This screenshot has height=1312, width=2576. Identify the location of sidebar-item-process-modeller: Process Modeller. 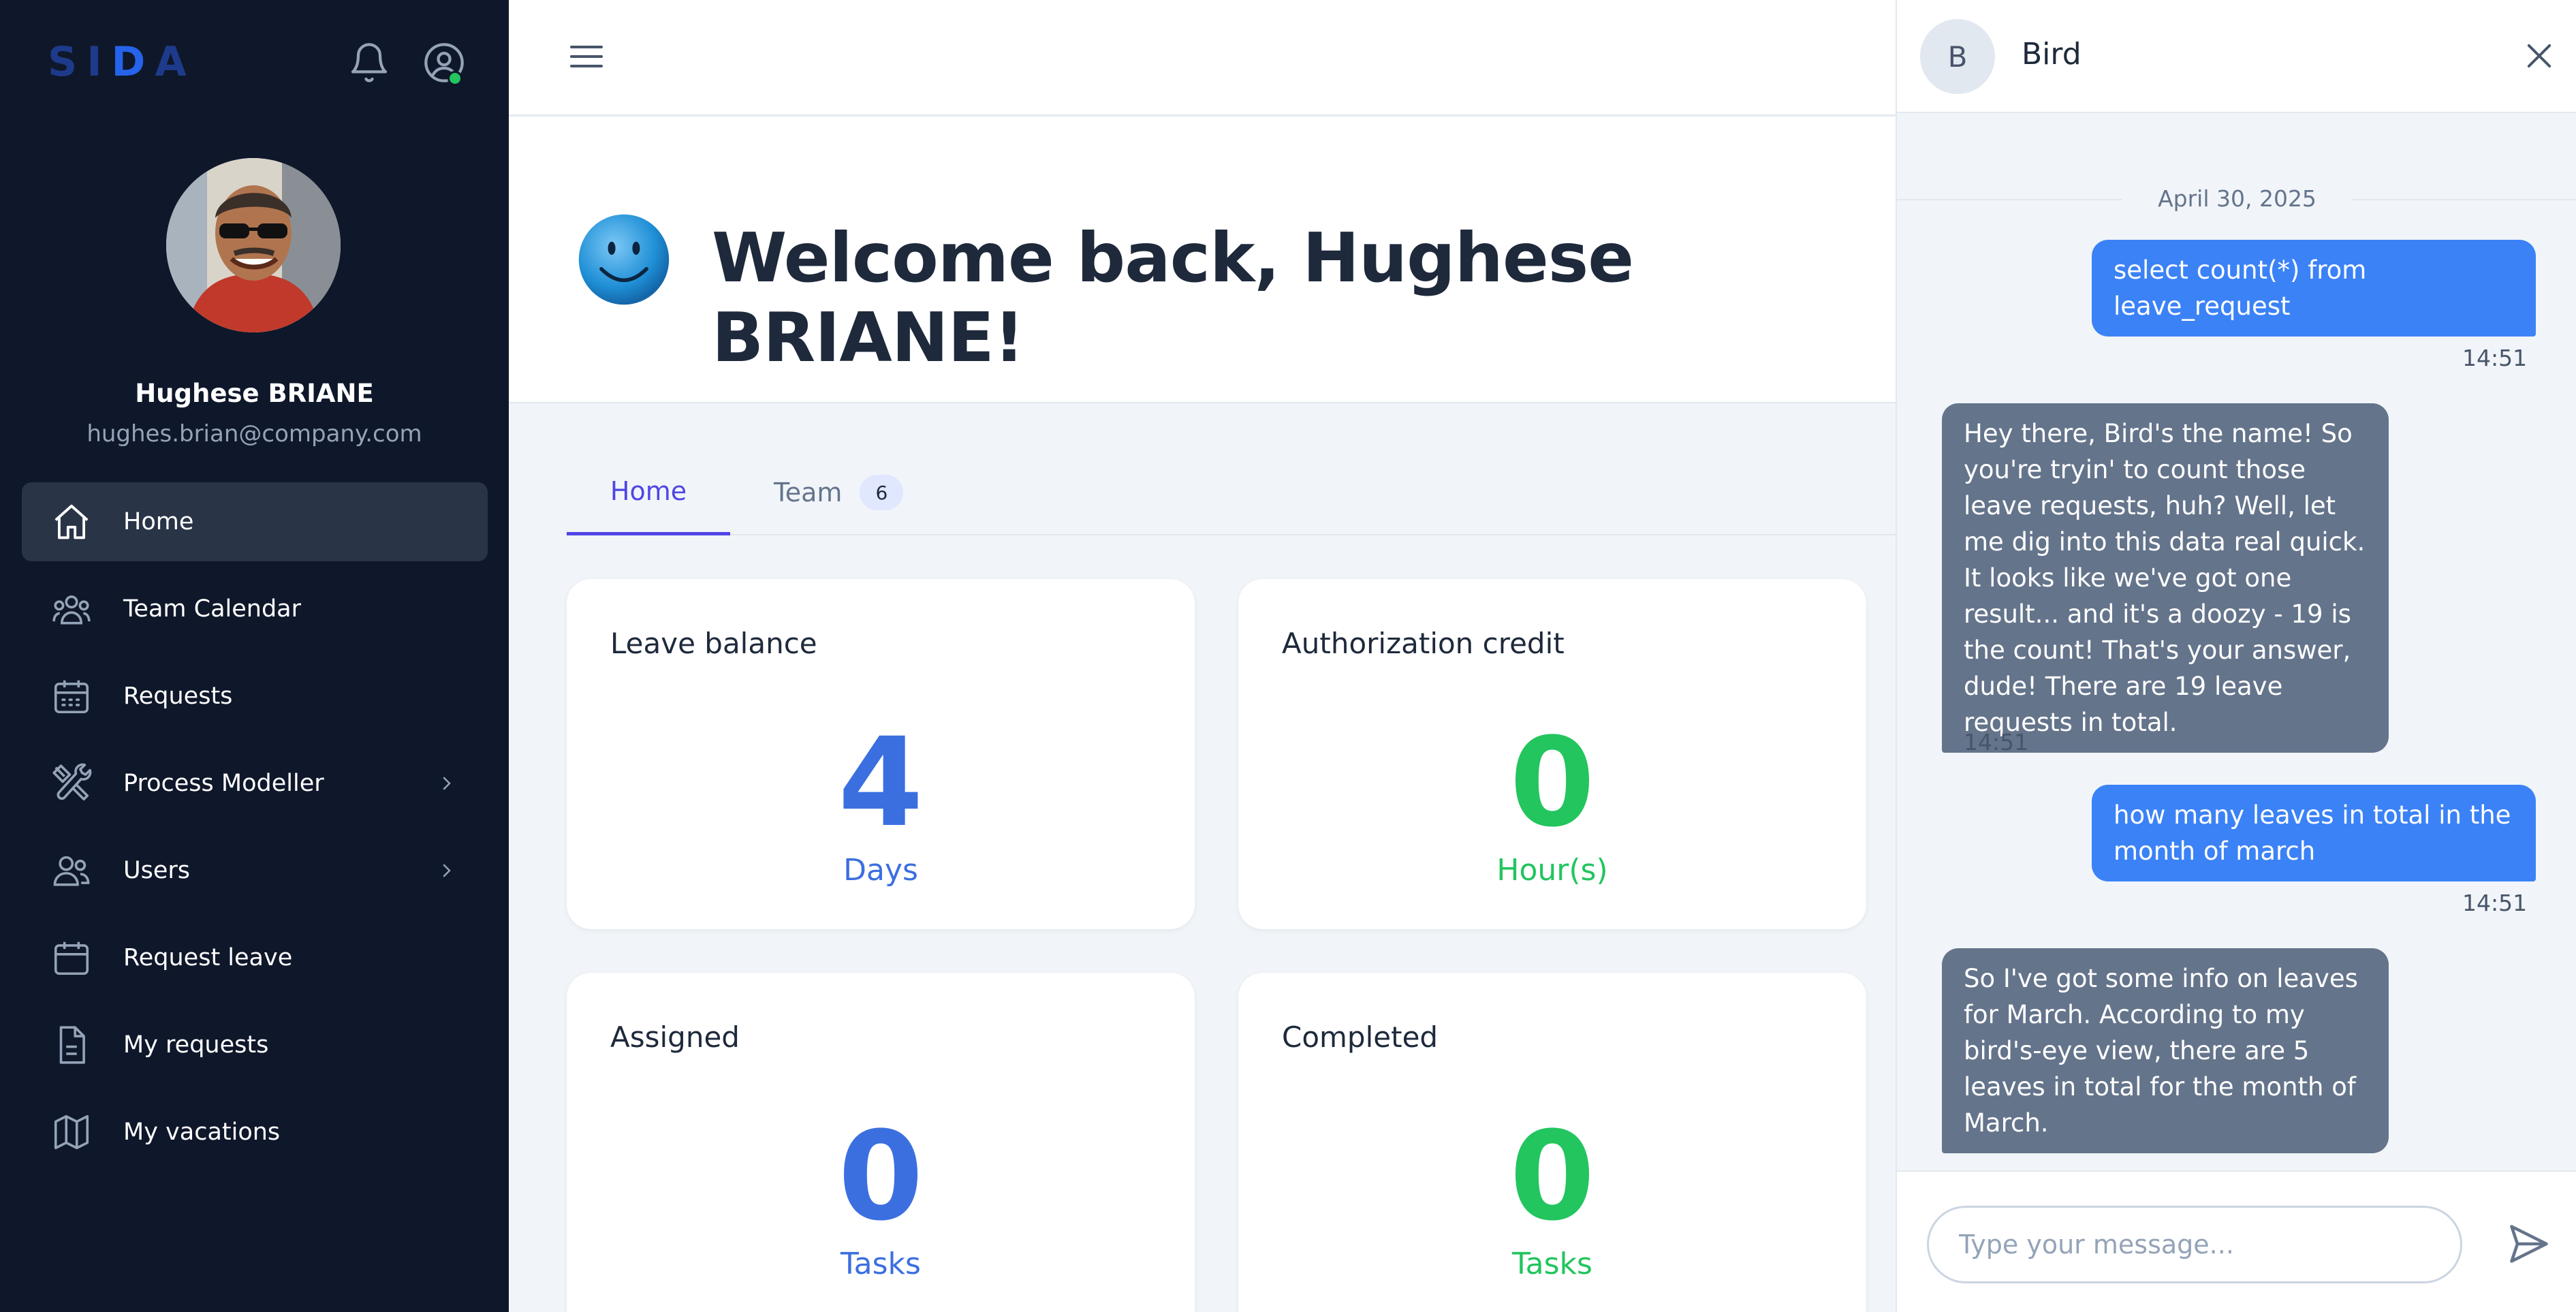
(255, 783).